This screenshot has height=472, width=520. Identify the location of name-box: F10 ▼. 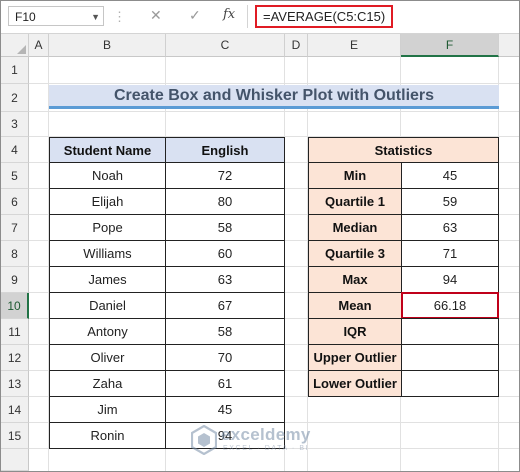
(56, 16).